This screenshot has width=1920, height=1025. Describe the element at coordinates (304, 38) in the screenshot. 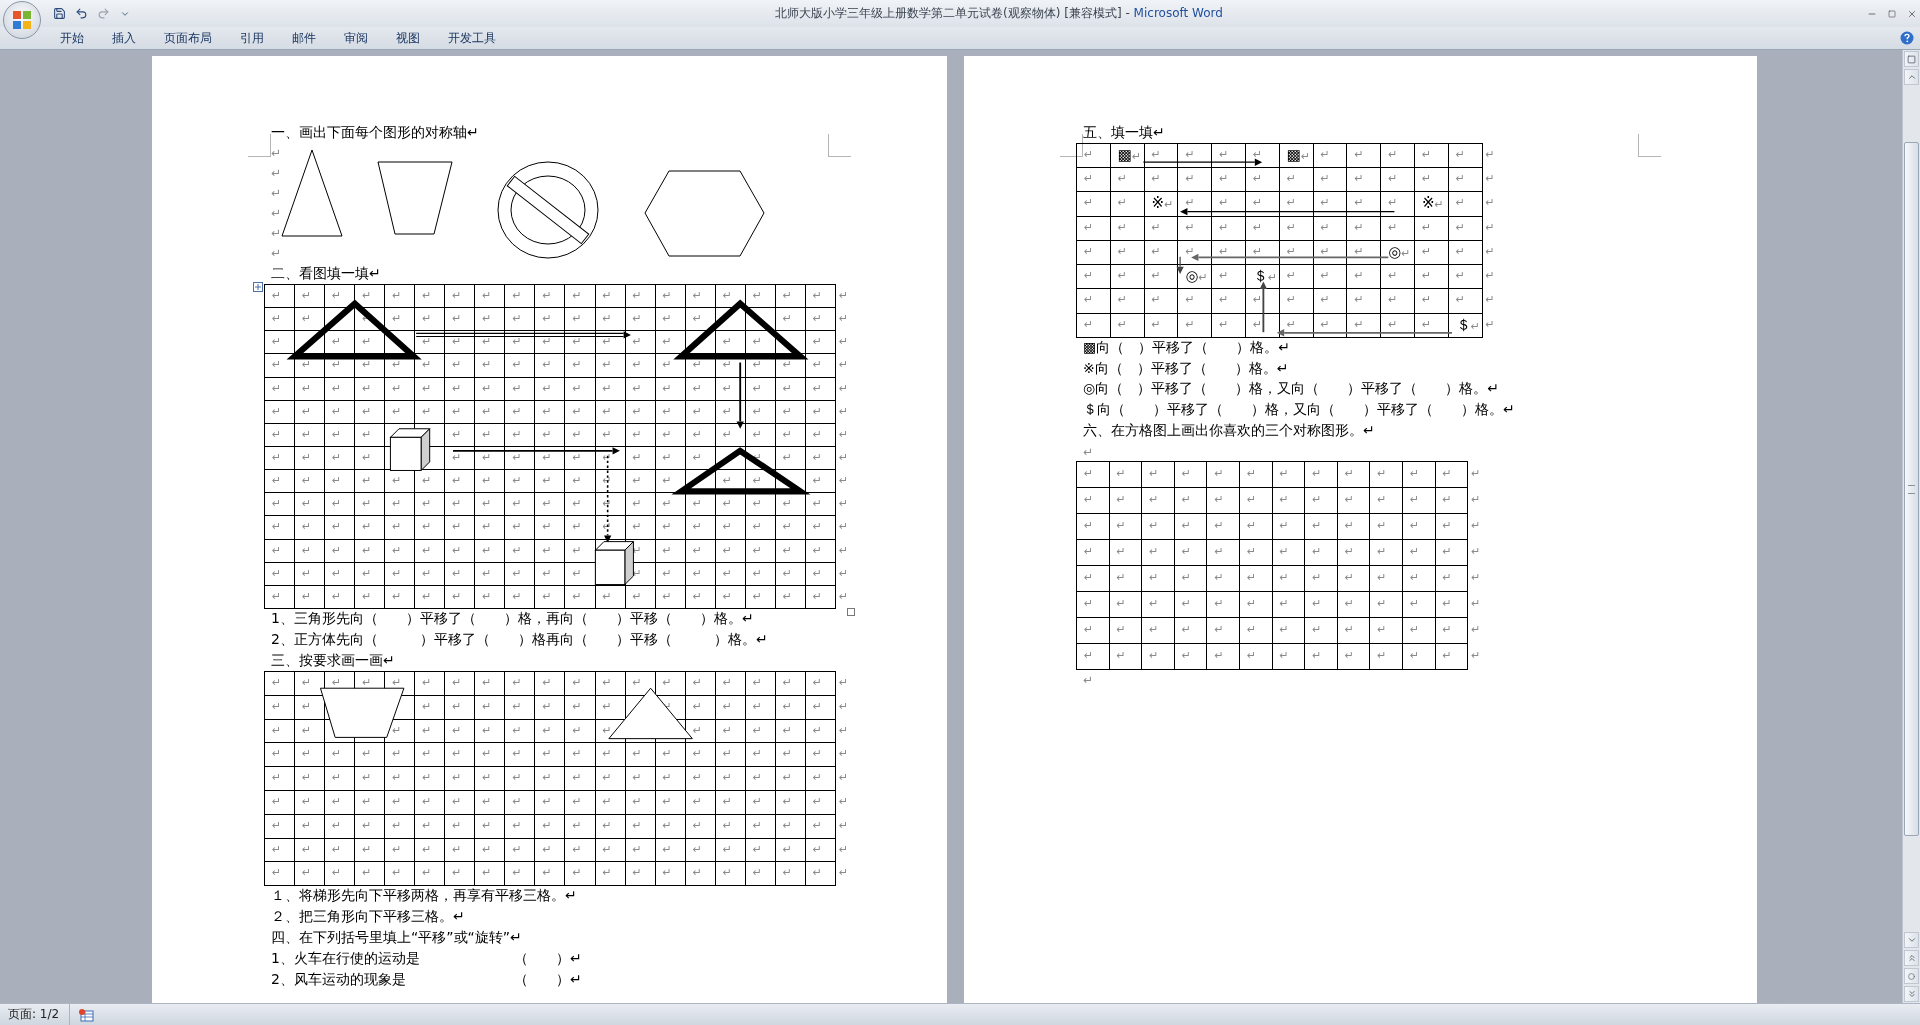

I see `ribbon-tab: 邮件` at that location.